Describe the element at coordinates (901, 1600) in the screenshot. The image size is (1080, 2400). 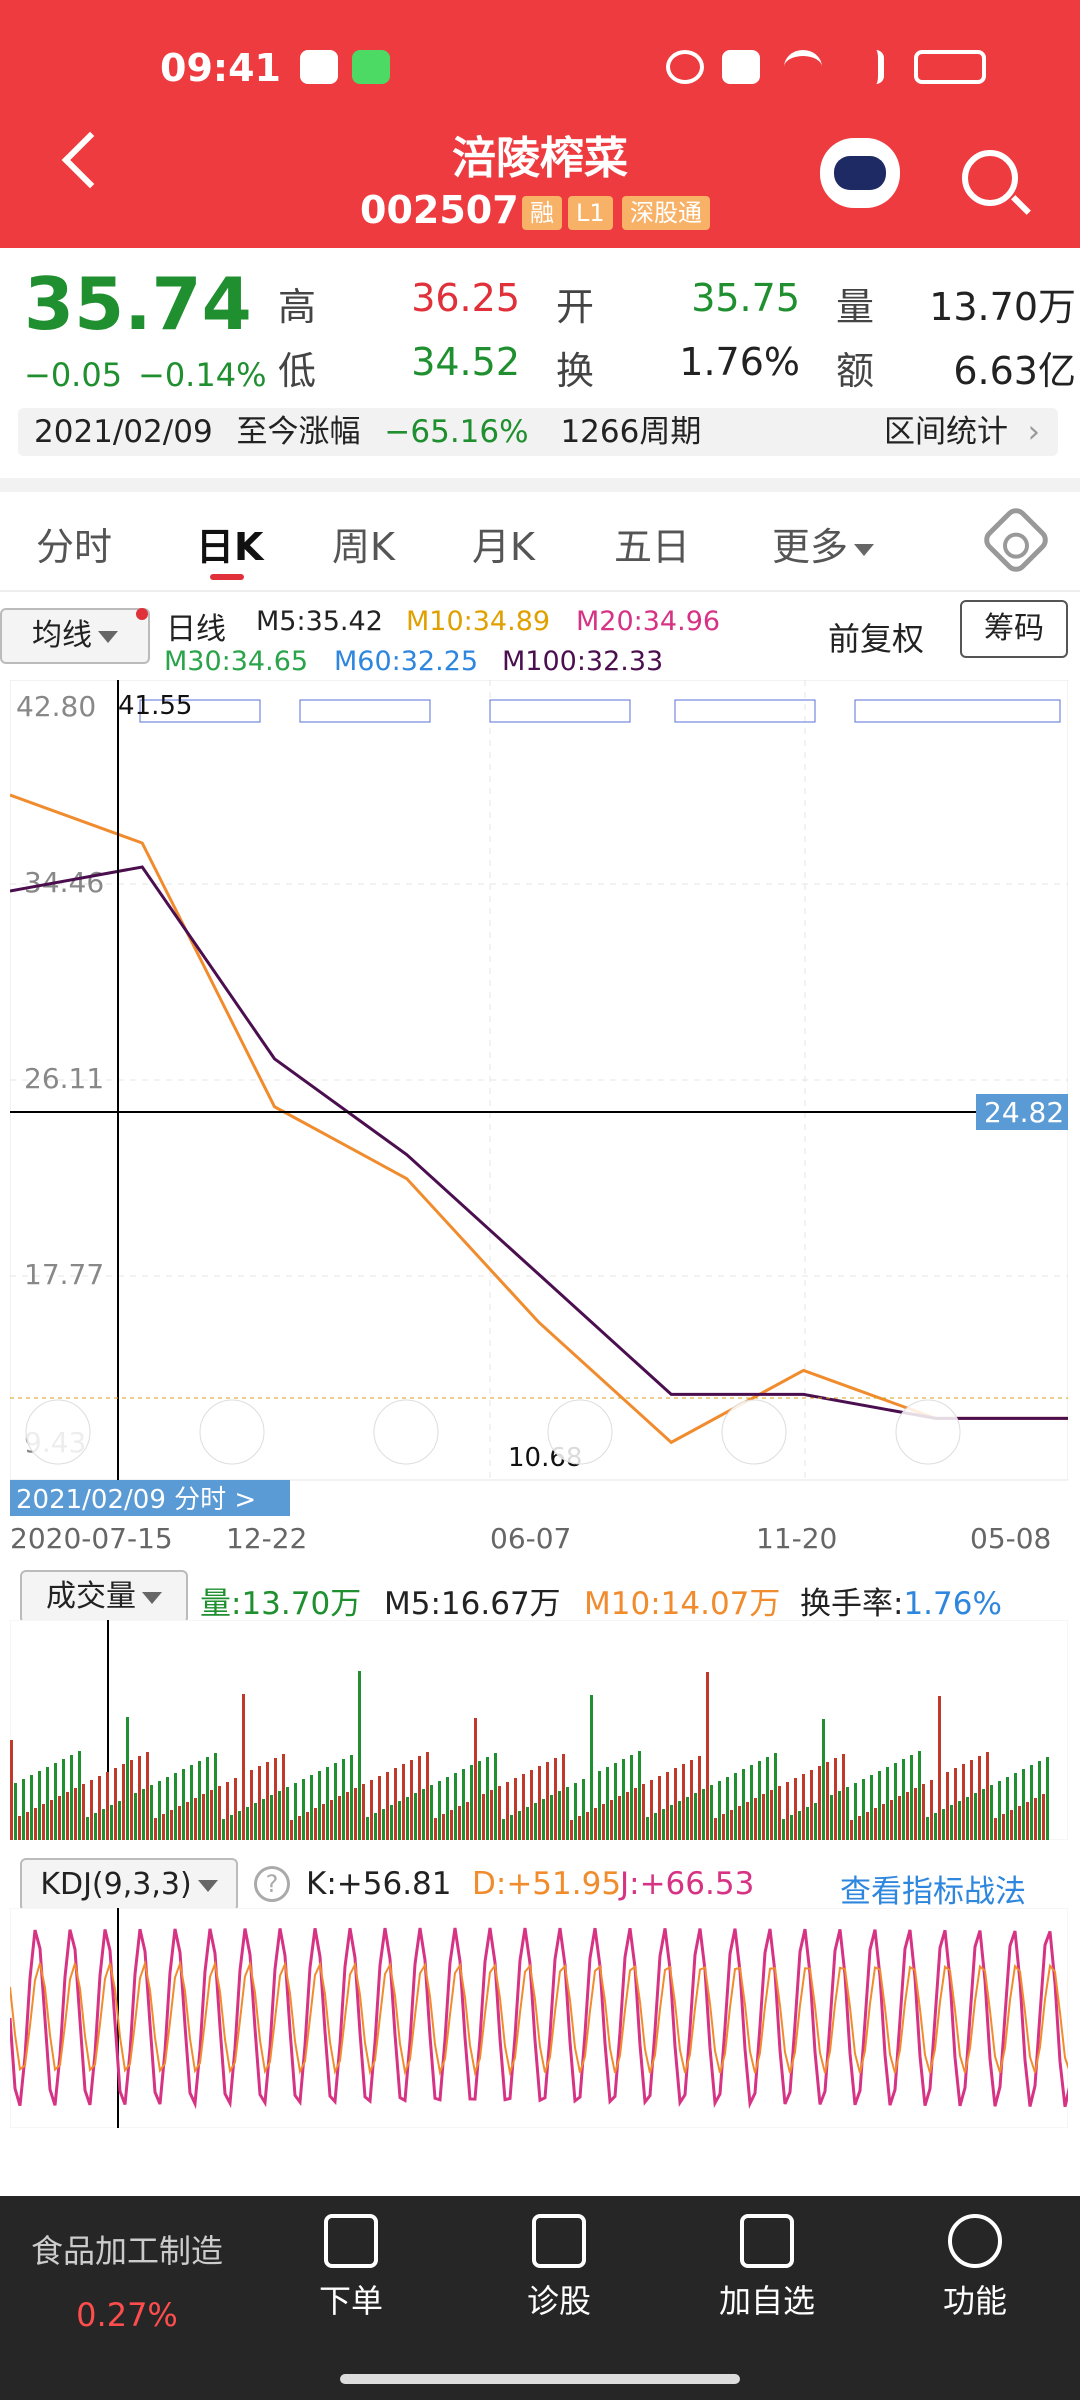
I see `turnover-rate: 换手率:1.76%` at that location.